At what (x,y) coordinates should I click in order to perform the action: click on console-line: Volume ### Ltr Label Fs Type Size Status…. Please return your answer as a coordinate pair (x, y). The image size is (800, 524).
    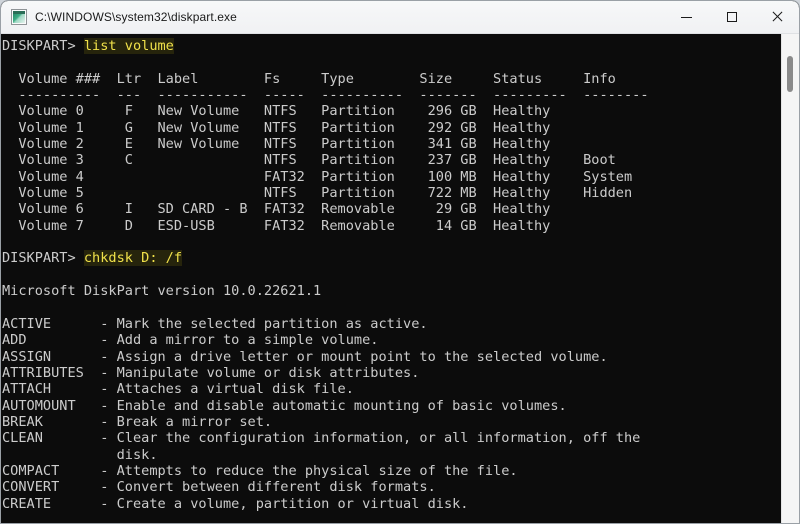
    Looking at the image, I should click on (309, 78).